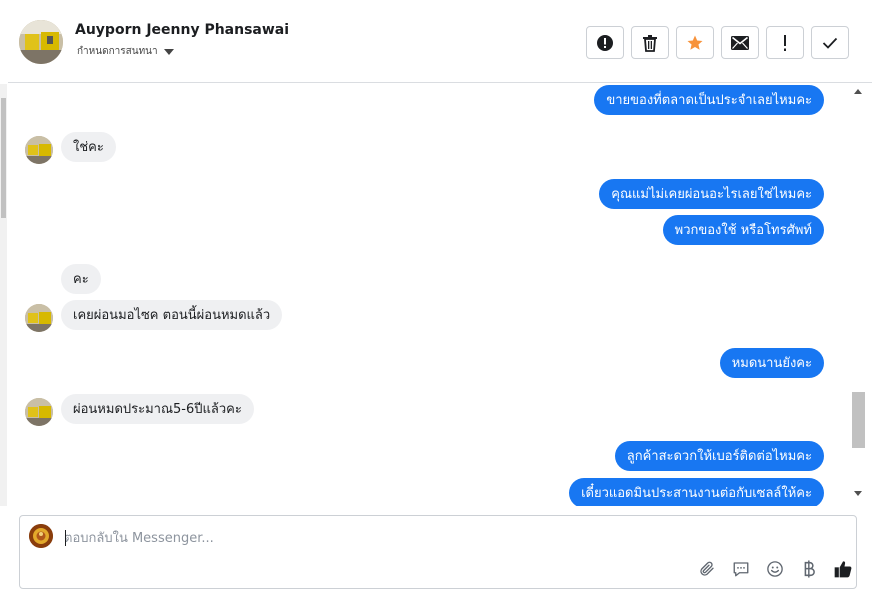  What do you see at coordinates (88, 147) in the screenshot?
I see `message-incoming: ใช่คะ` at bounding box center [88, 147].